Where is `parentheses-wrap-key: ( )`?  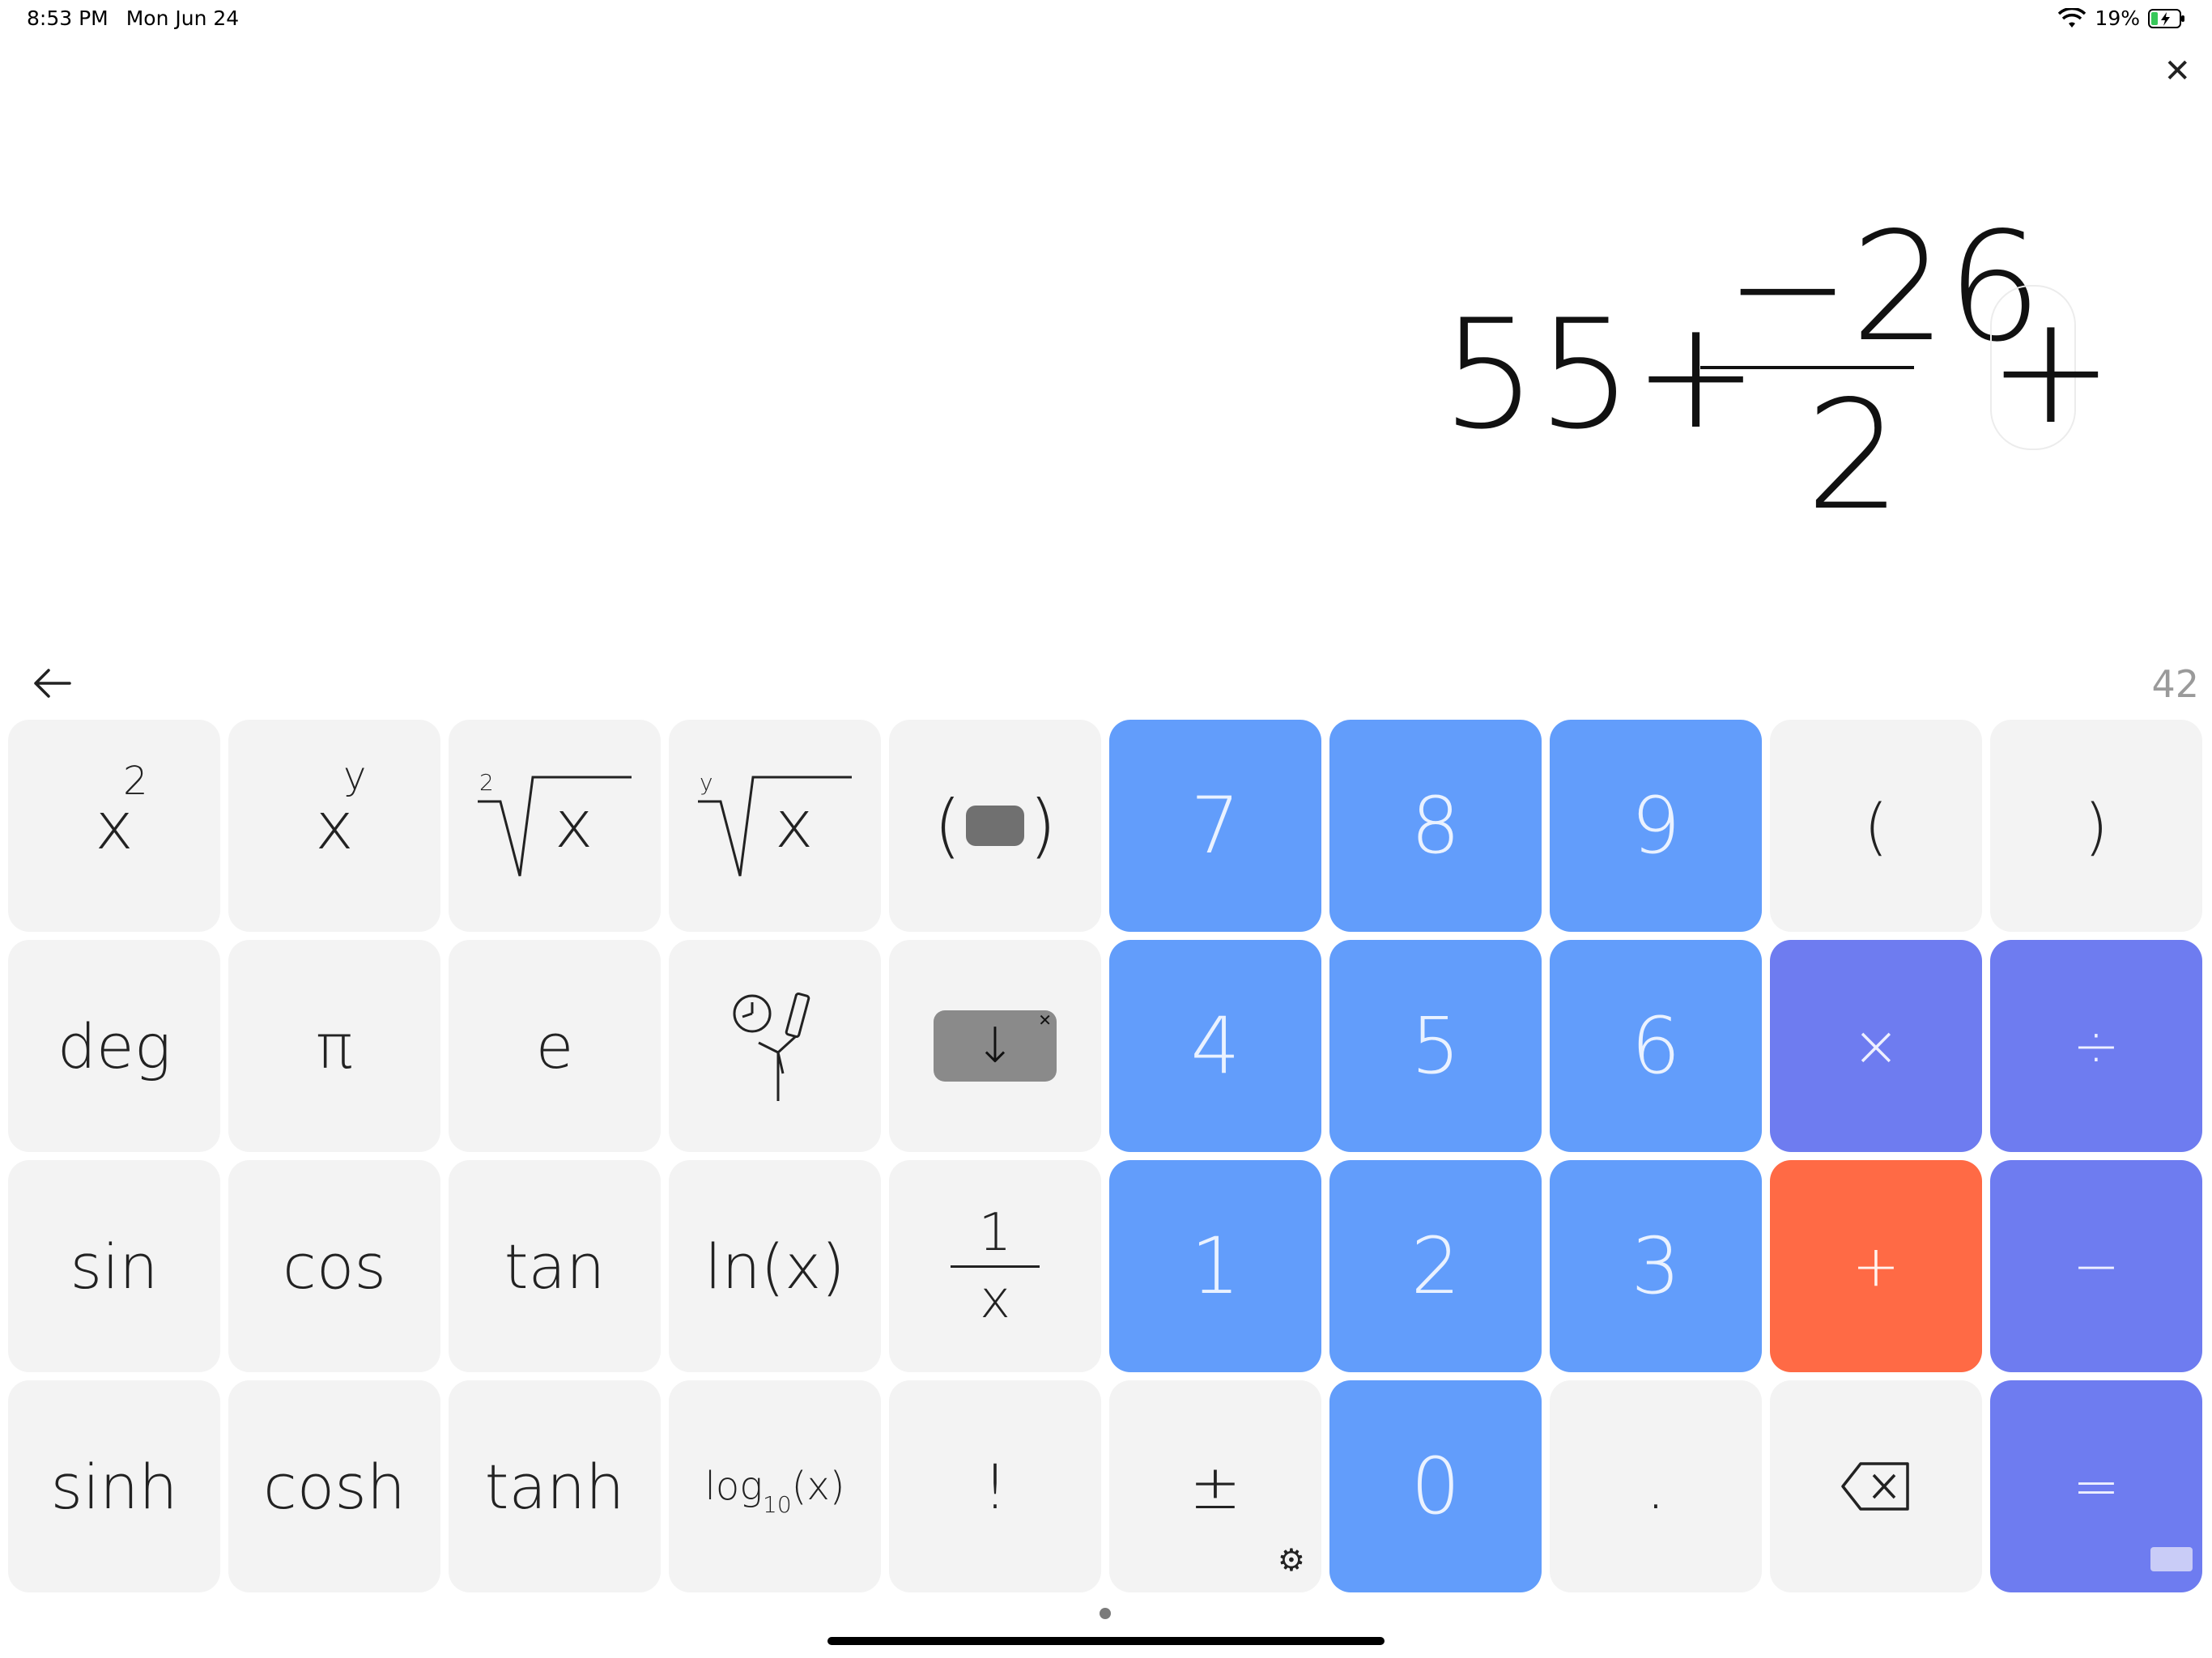
parentheses-wrap-key: ( ) is located at coordinates (995, 826).